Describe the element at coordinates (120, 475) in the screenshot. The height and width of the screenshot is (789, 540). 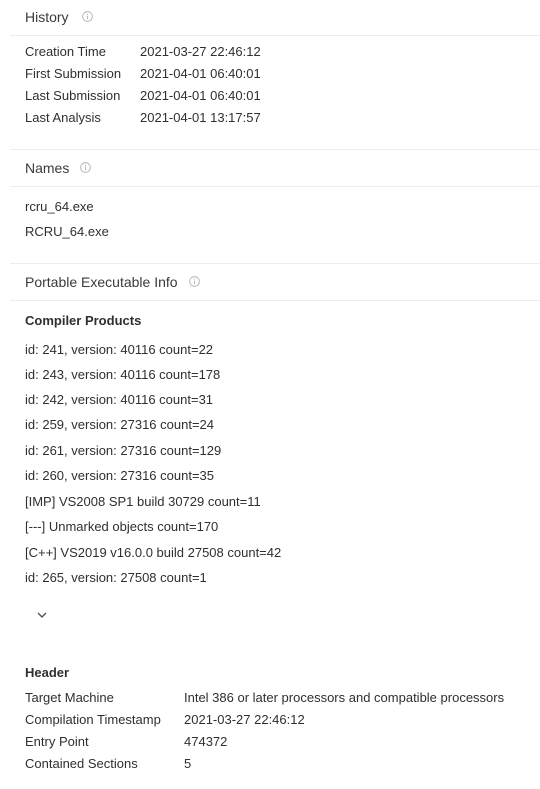
I see `compiler-product-item: id: 260, version: 27316 count=35` at that location.